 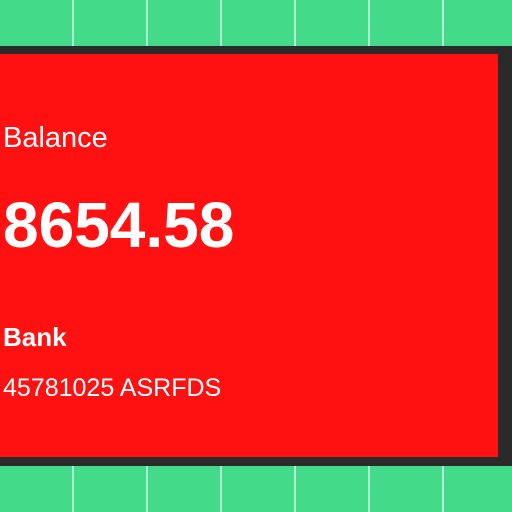 I want to click on balance-amount: 8654.58, so click(x=119, y=225).